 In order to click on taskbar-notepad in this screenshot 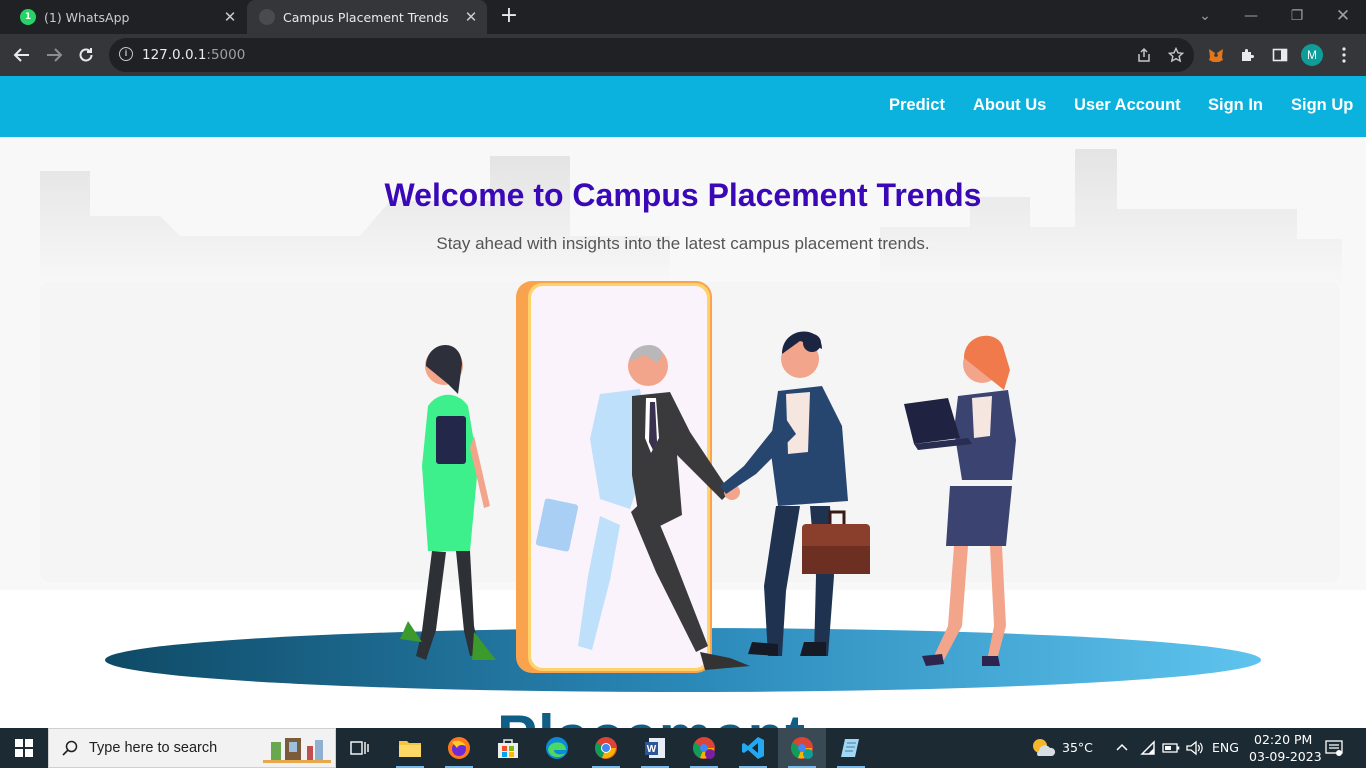, I will do `click(851, 748)`.